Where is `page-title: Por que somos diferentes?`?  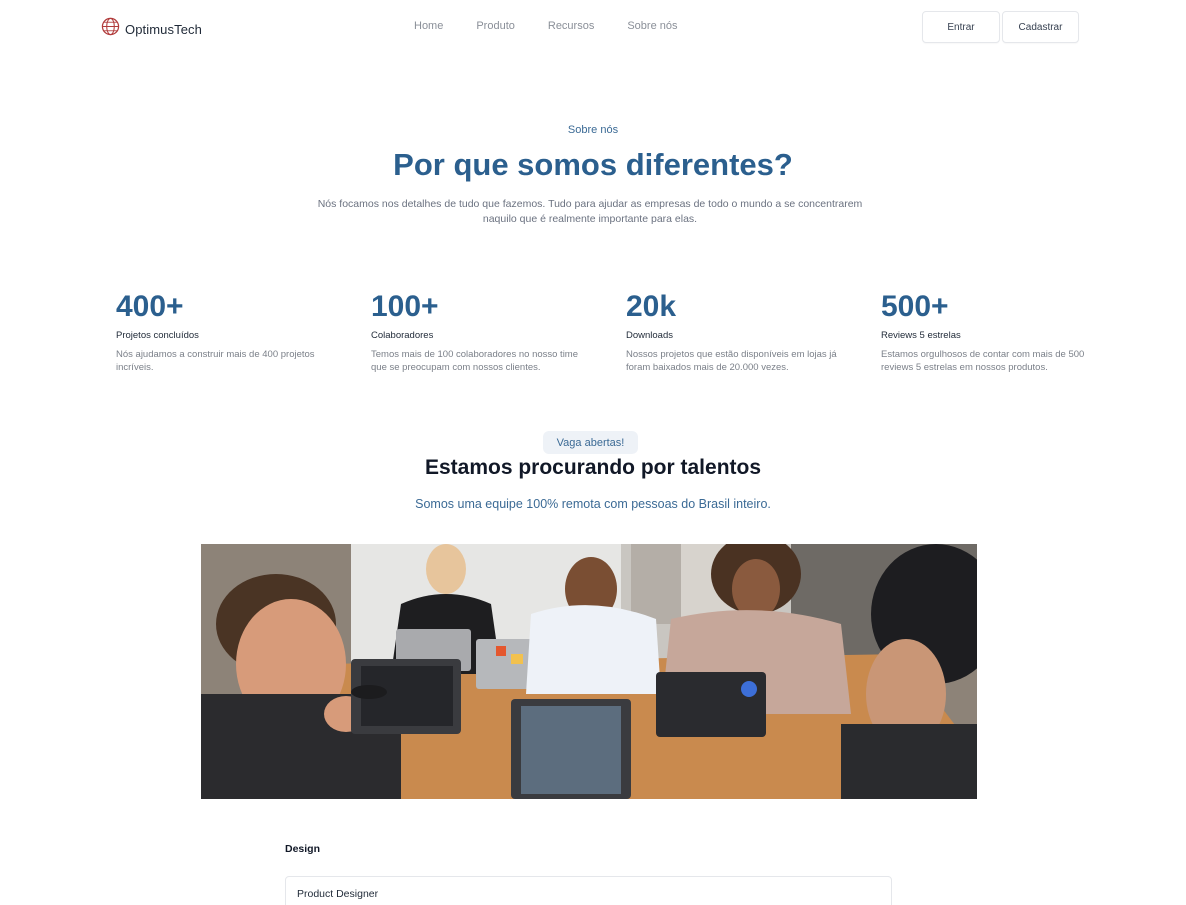 page-title: Por que somos diferentes? is located at coordinates (593, 164).